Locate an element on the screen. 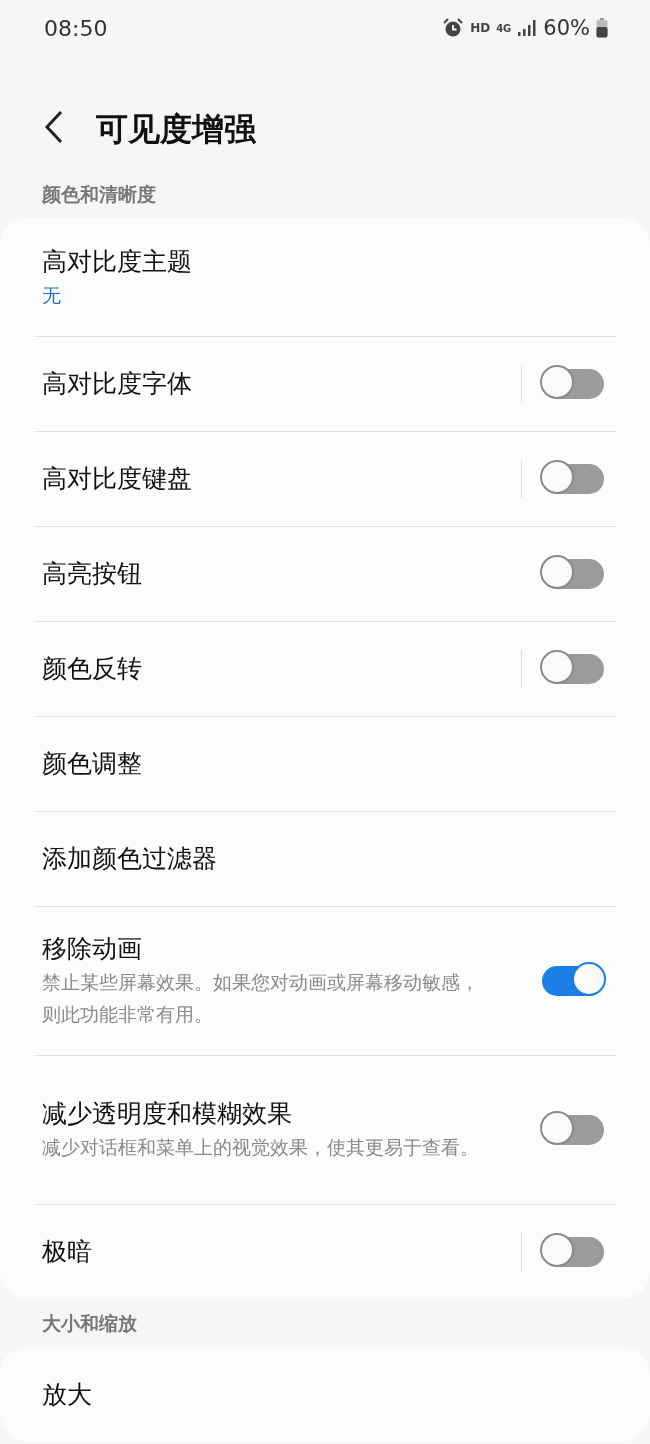 The image size is (650, 1444). settings-row: 放大 is located at coordinates (325, 1394).